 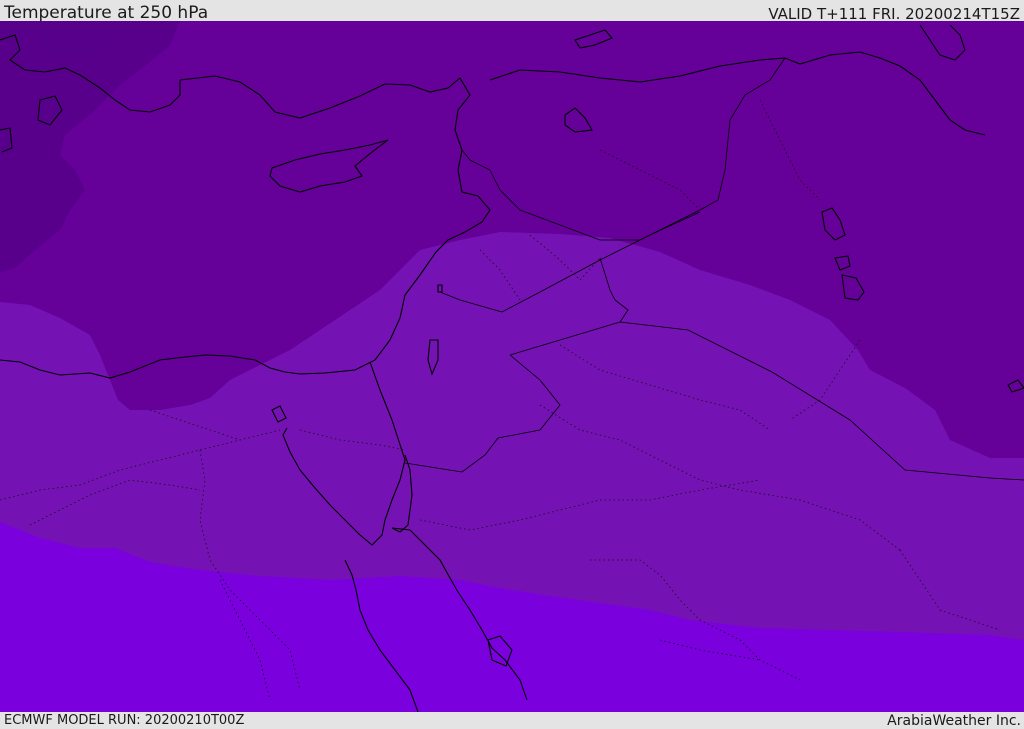 I want to click on credit-label: ArabiaWeather Inc., so click(x=954, y=721).